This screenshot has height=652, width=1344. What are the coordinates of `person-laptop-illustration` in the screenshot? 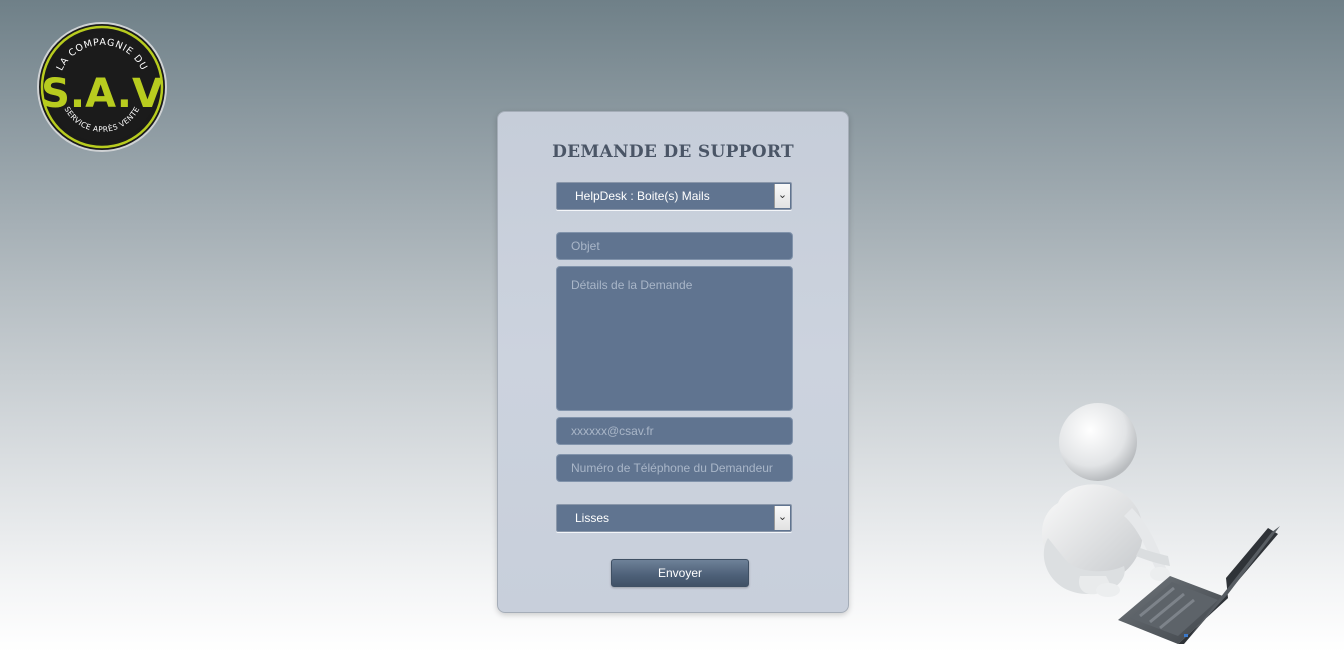 It's located at (1160, 523).